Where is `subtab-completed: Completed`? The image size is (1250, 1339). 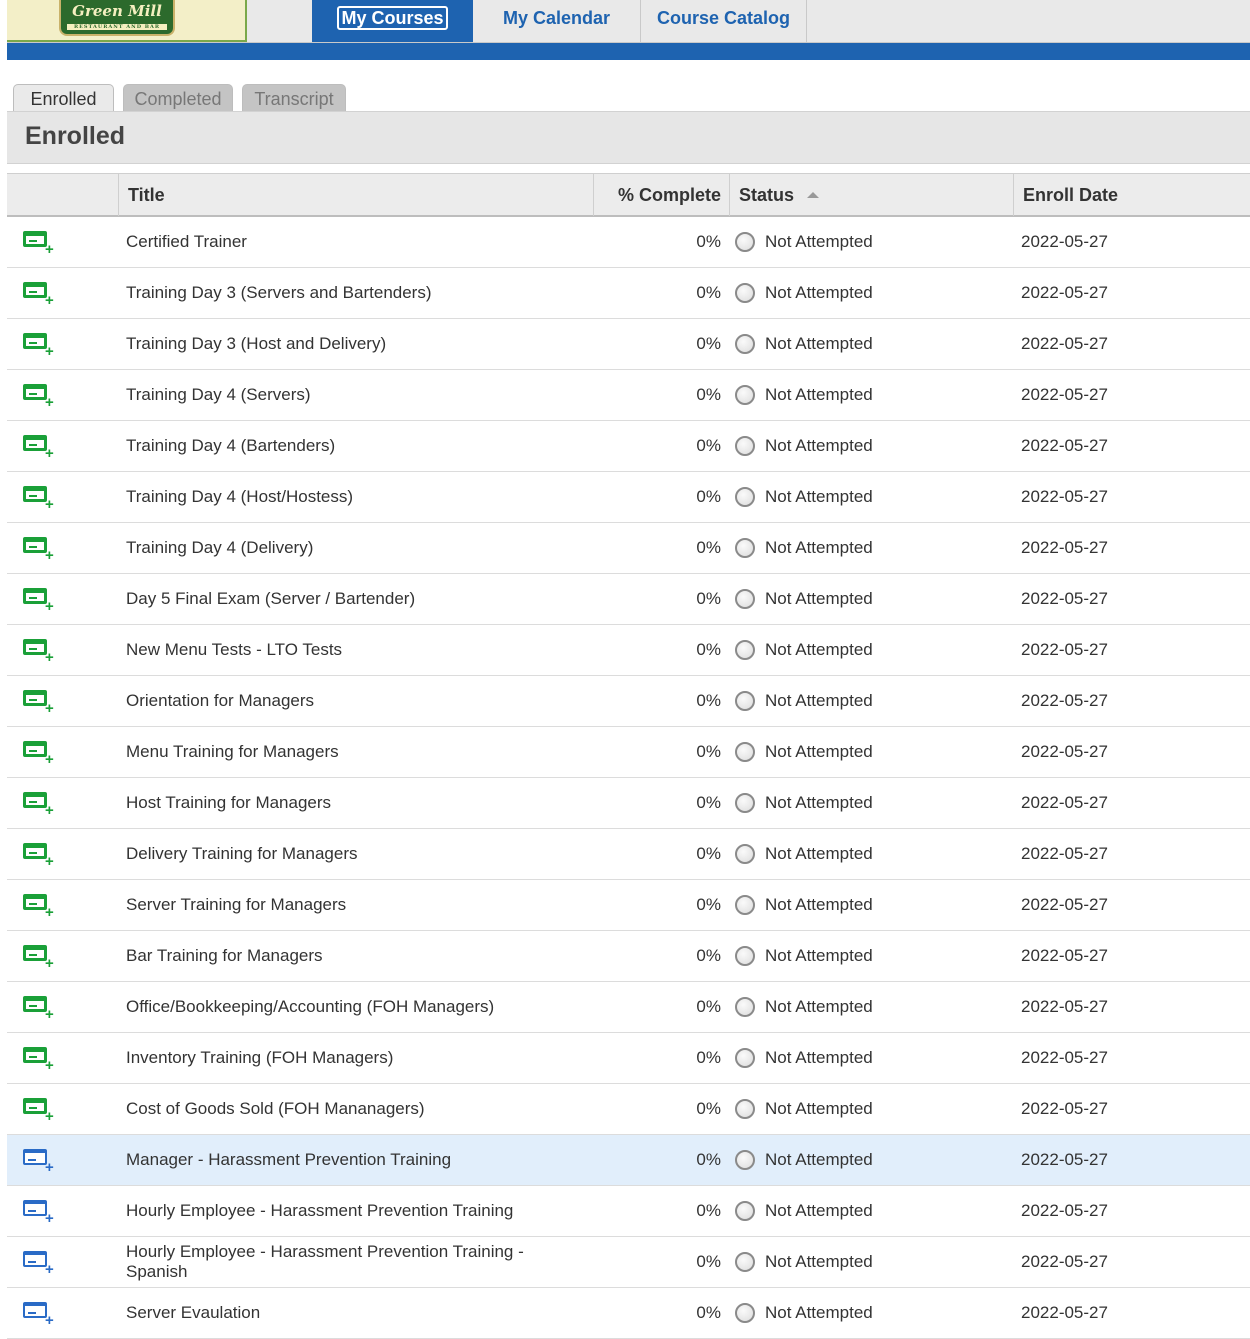
subtab-completed: Completed is located at coordinates (178, 98).